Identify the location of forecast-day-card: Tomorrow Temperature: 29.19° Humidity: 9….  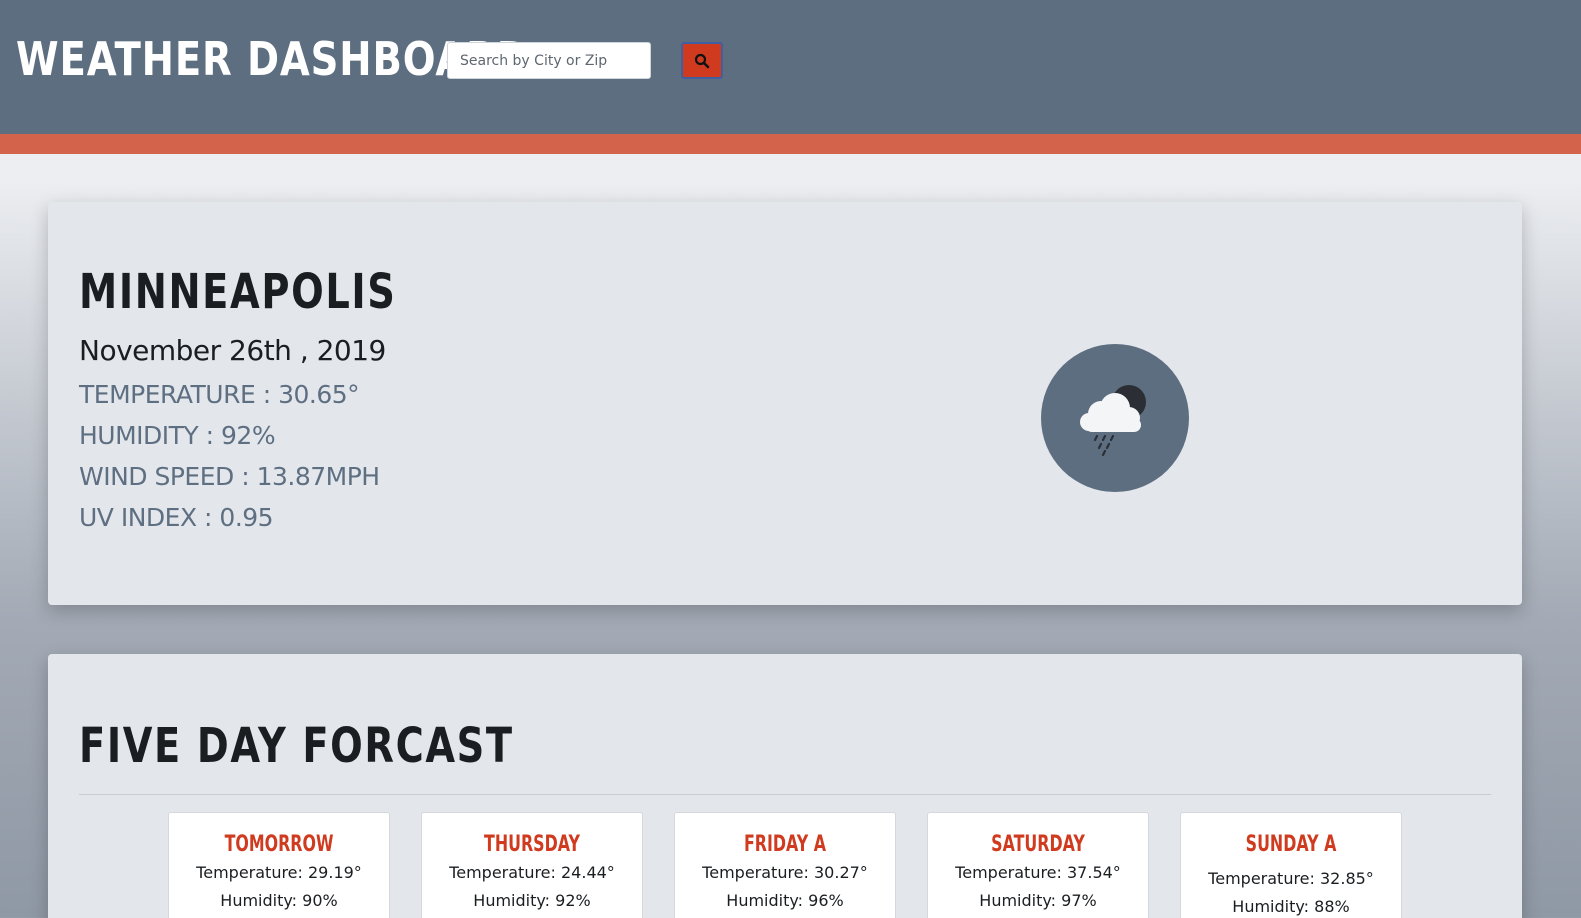
(279, 865).